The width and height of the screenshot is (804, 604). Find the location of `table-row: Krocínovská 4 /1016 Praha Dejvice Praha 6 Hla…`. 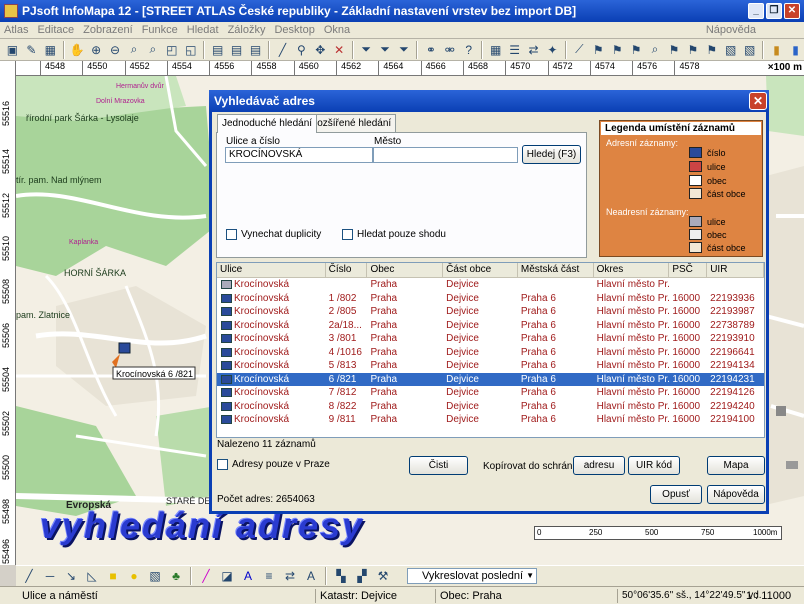

table-row: Krocínovská 4 /1016 Praha Dejvice Praha 6 Hla… is located at coordinates (490, 353).